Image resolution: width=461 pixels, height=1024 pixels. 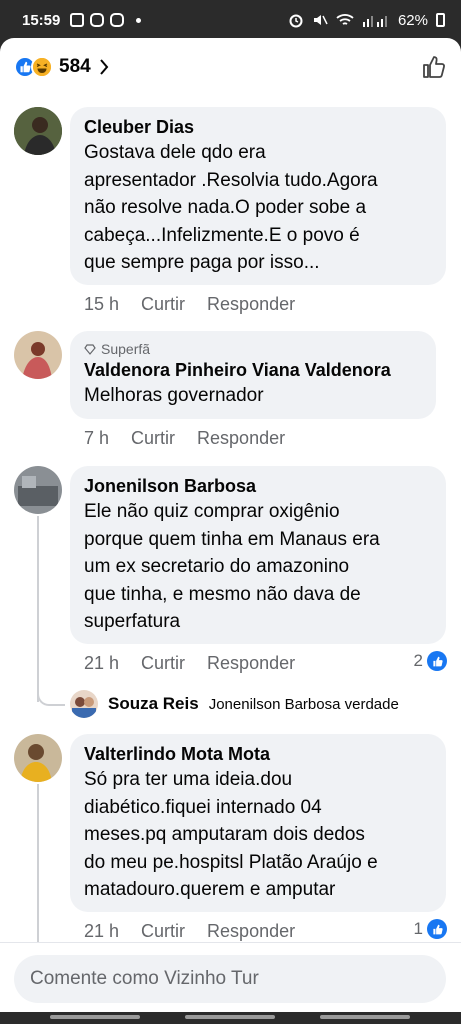 I want to click on like-post-icon, so click(x=434, y=67).